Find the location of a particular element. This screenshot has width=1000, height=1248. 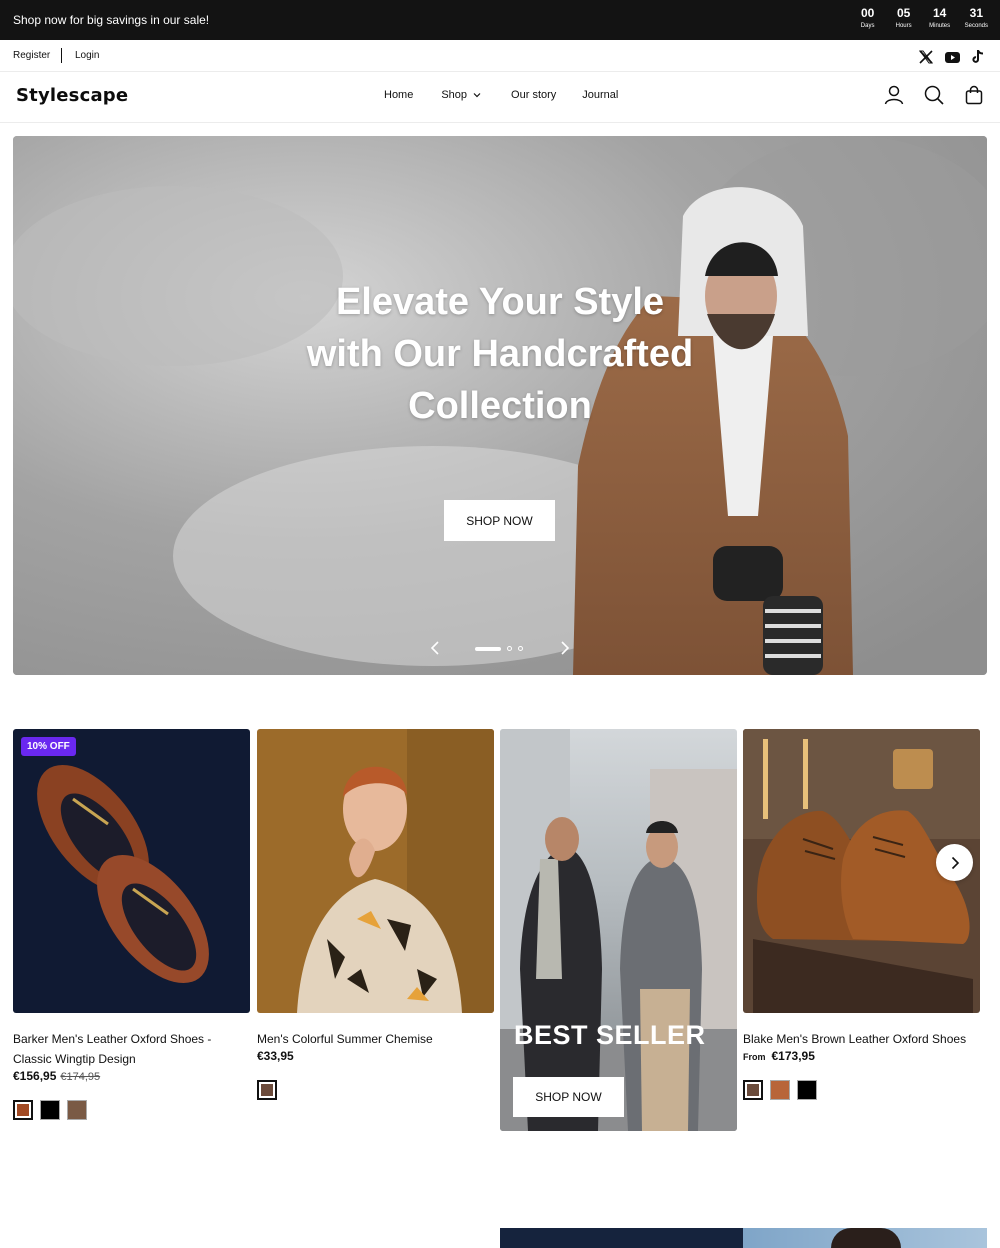

utility-bar: Register Login is located at coordinates (500, 56).